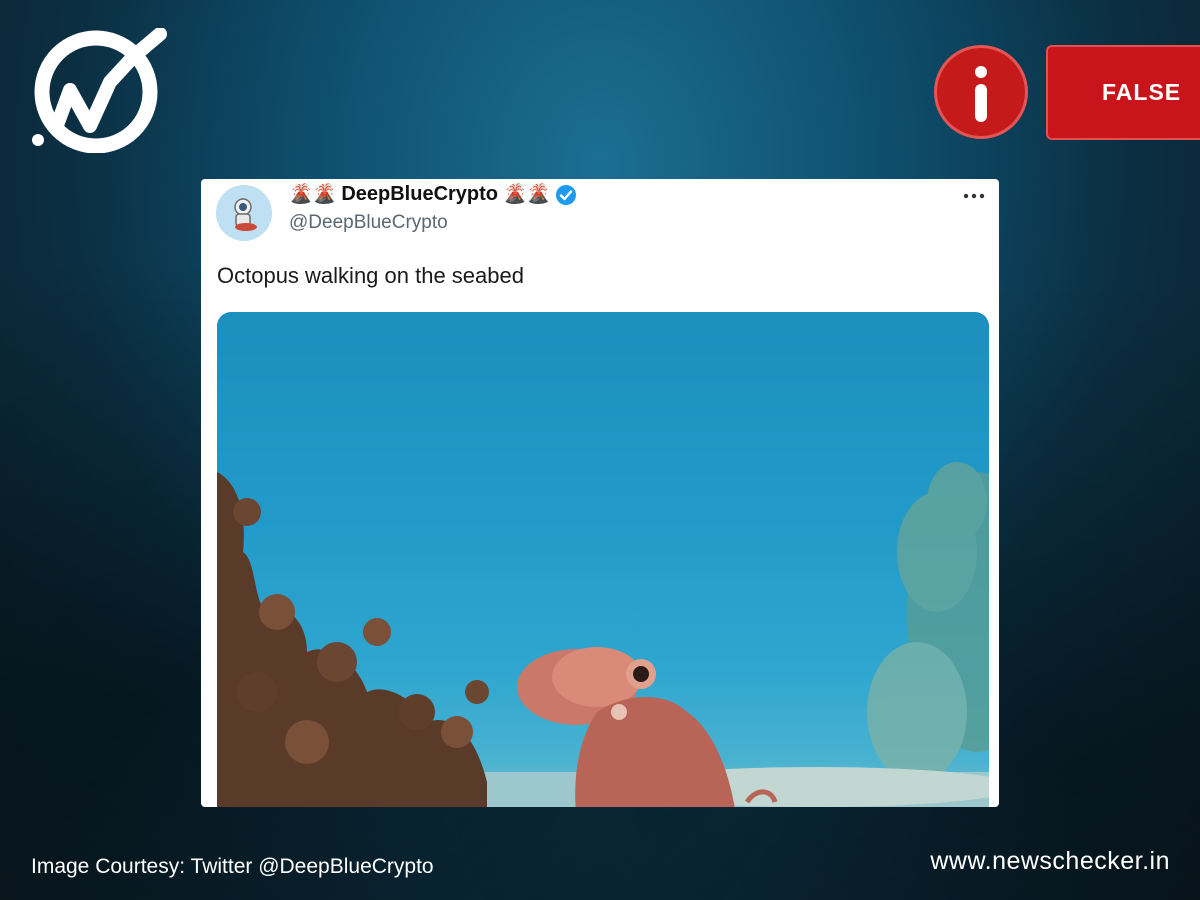 The image size is (1200, 900). I want to click on verified-badge-icon, so click(566, 195).